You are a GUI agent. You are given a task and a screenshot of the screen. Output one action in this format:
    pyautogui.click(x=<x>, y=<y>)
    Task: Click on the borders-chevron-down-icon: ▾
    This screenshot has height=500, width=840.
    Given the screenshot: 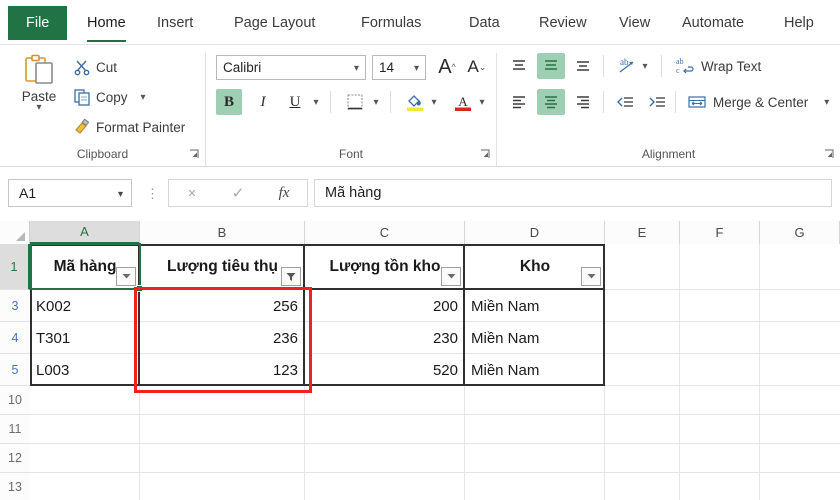 What is the action you would take?
    pyautogui.click(x=376, y=102)
    